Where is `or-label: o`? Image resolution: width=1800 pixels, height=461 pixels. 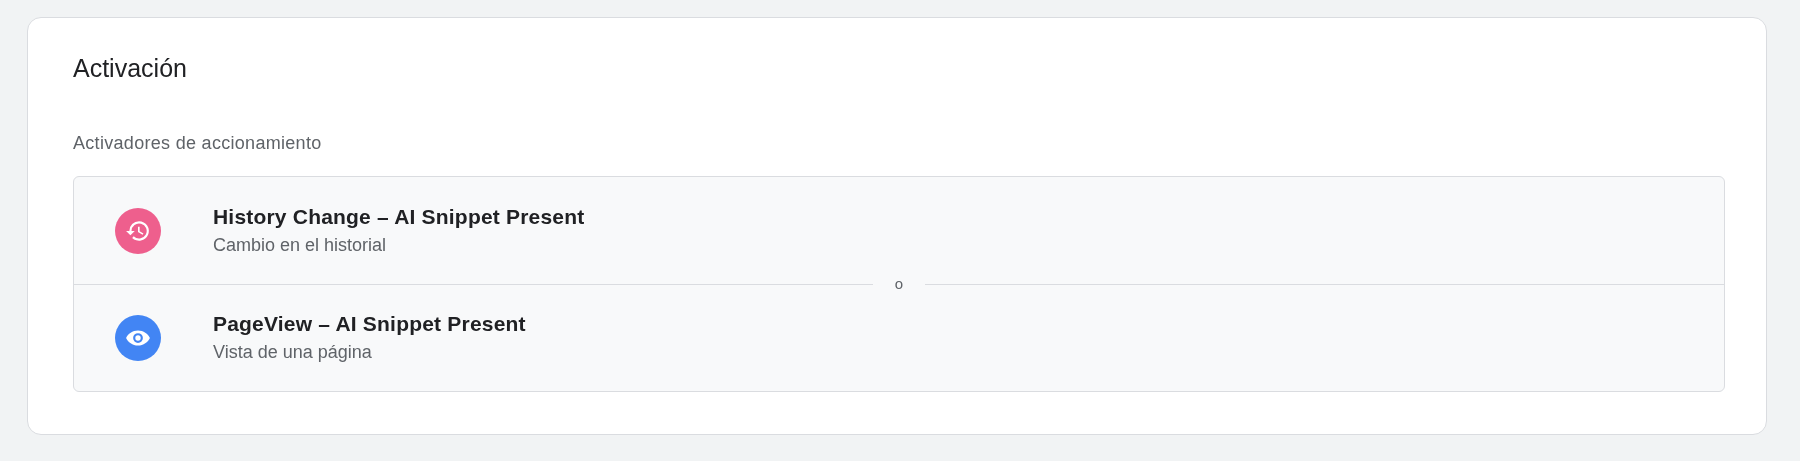
or-label: o is located at coordinates (899, 284).